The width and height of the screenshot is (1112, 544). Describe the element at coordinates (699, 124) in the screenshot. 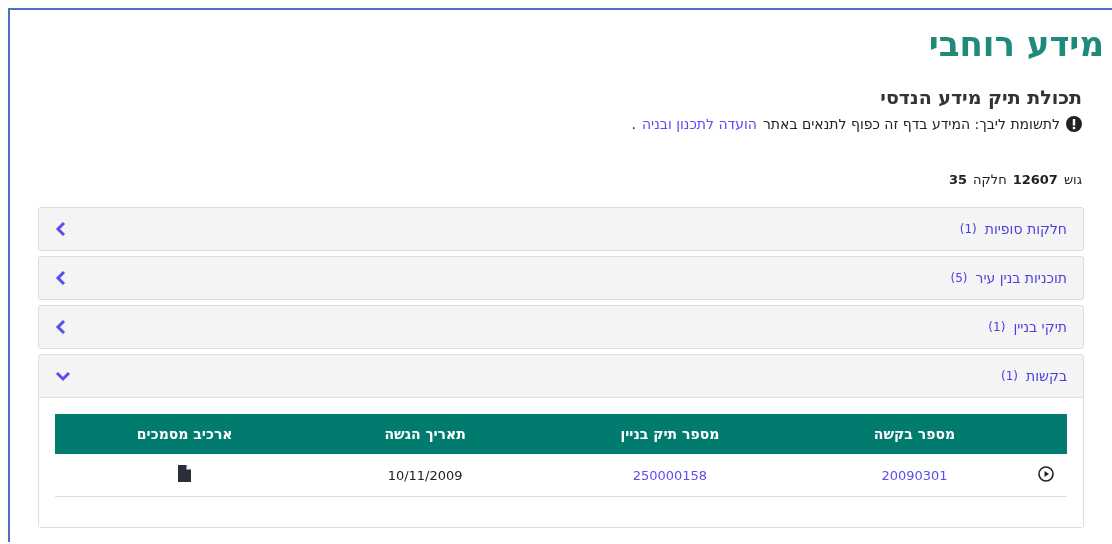

I see `committee-link: הועדה לתכנון ובניה` at that location.